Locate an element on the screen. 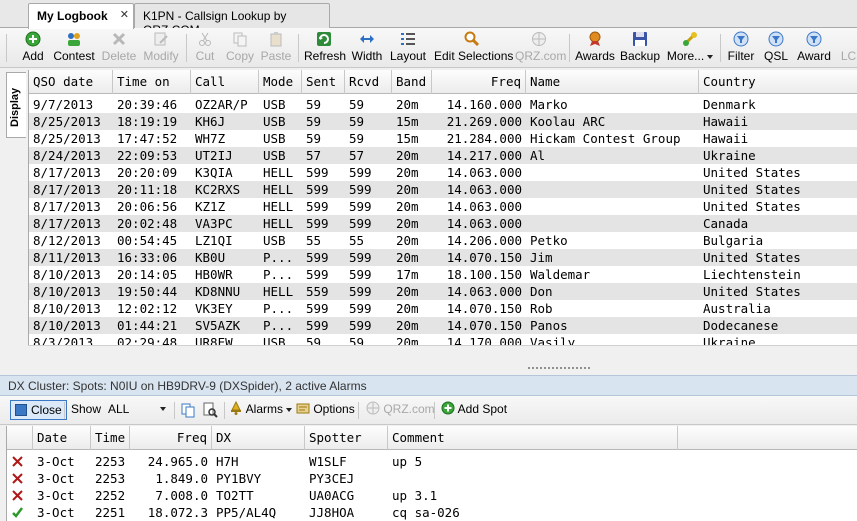  table-cell: 599 is located at coordinates (317, 257).